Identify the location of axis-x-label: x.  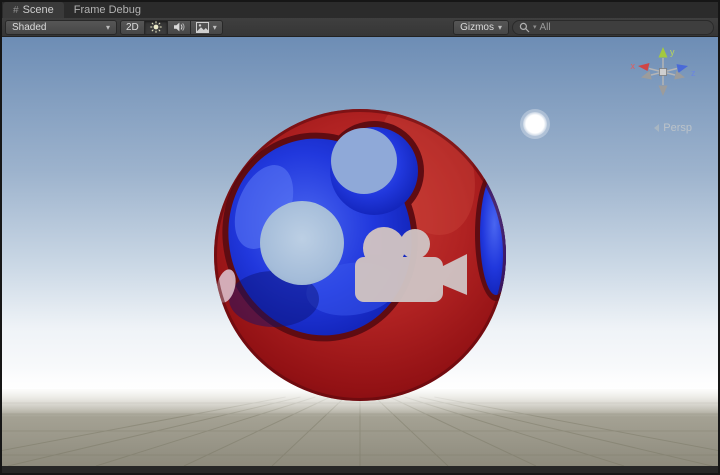
(633, 66).